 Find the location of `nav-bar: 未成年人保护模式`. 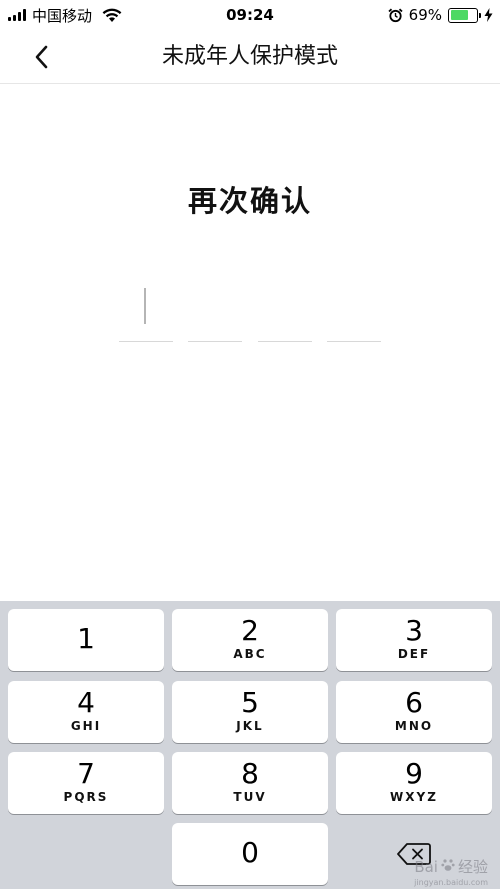

nav-bar: 未成年人保护模式 is located at coordinates (250, 57).